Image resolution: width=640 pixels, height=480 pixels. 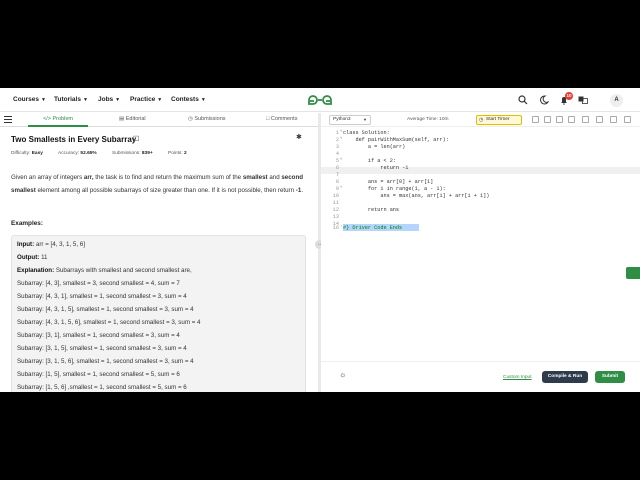 What do you see at coordinates (416, 196) in the screenshot?
I see `code-line: ans = max(ans, arr[i] + arr[i + 1])` at bounding box center [416, 196].